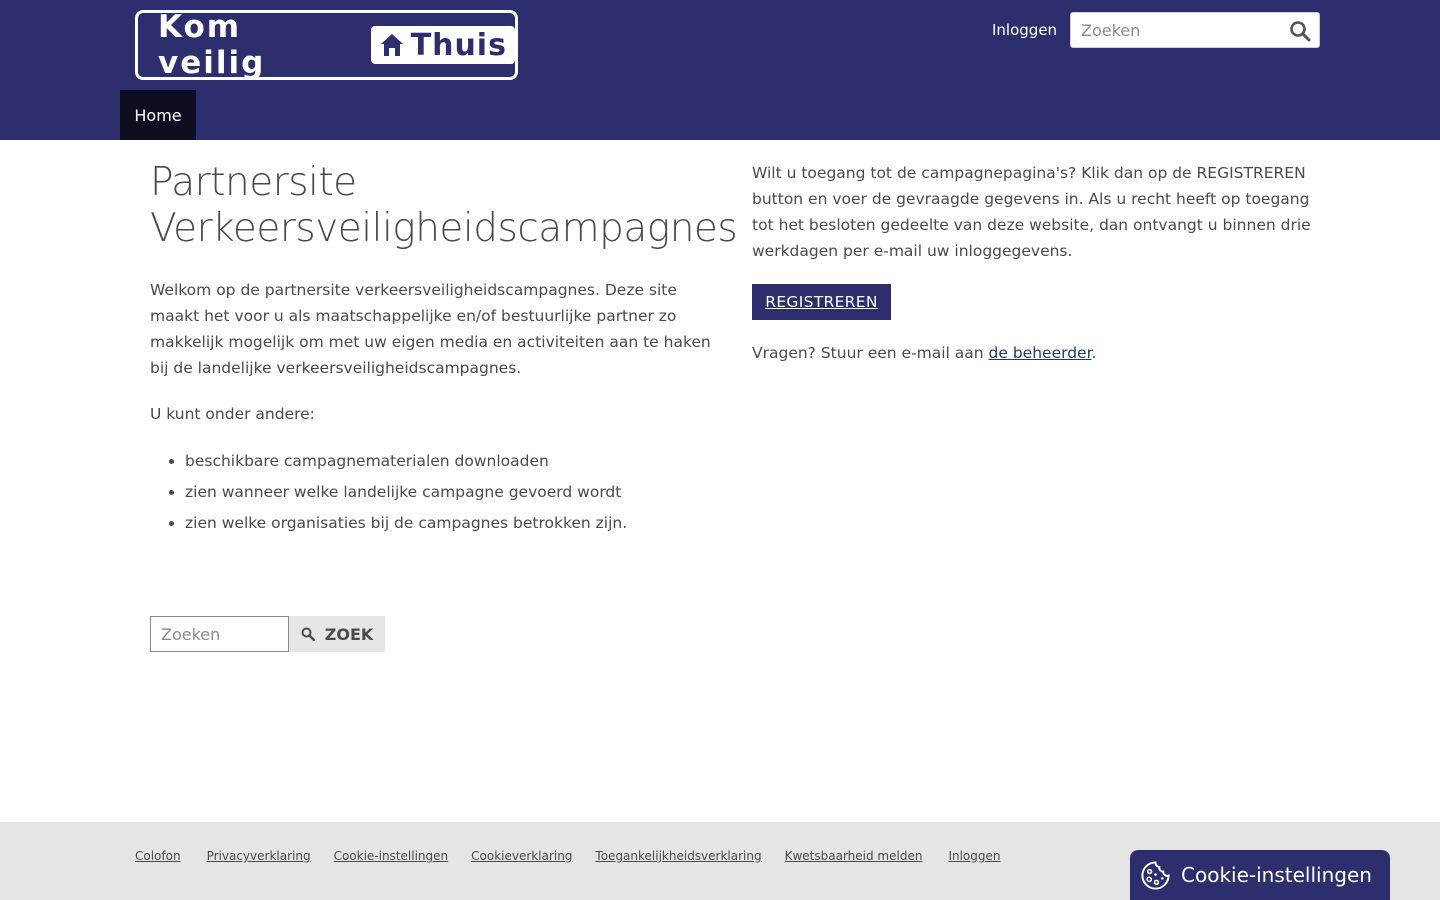  I want to click on register-button: REGISTREREN, so click(821, 302).